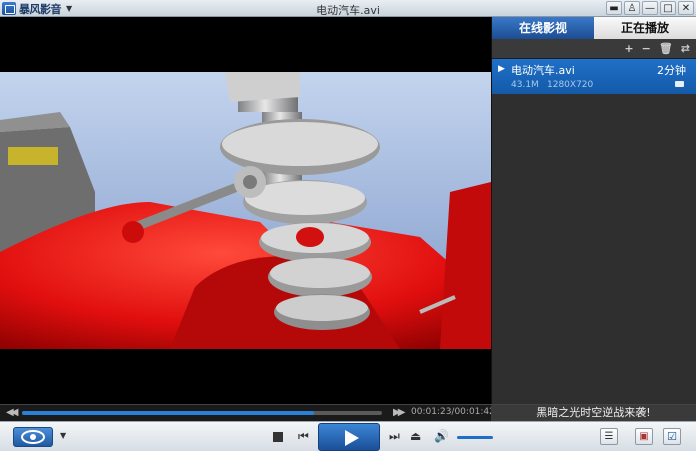 The height and width of the screenshot is (451, 696). Describe the element at coordinates (686, 8) in the screenshot. I see `close-icon: ✕` at that location.